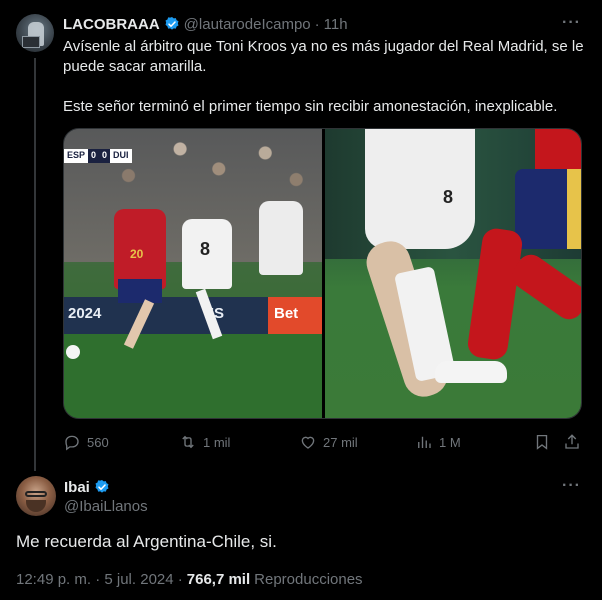  What do you see at coordinates (193, 376) in the screenshot?
I see `pitch` at bounding box center [193, 376].